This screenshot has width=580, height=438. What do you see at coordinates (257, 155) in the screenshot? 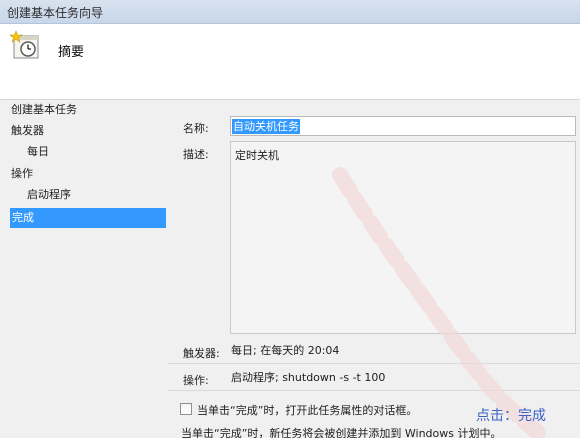
I see `task-description-value: 定时关机` at bounding box center [257, 155].